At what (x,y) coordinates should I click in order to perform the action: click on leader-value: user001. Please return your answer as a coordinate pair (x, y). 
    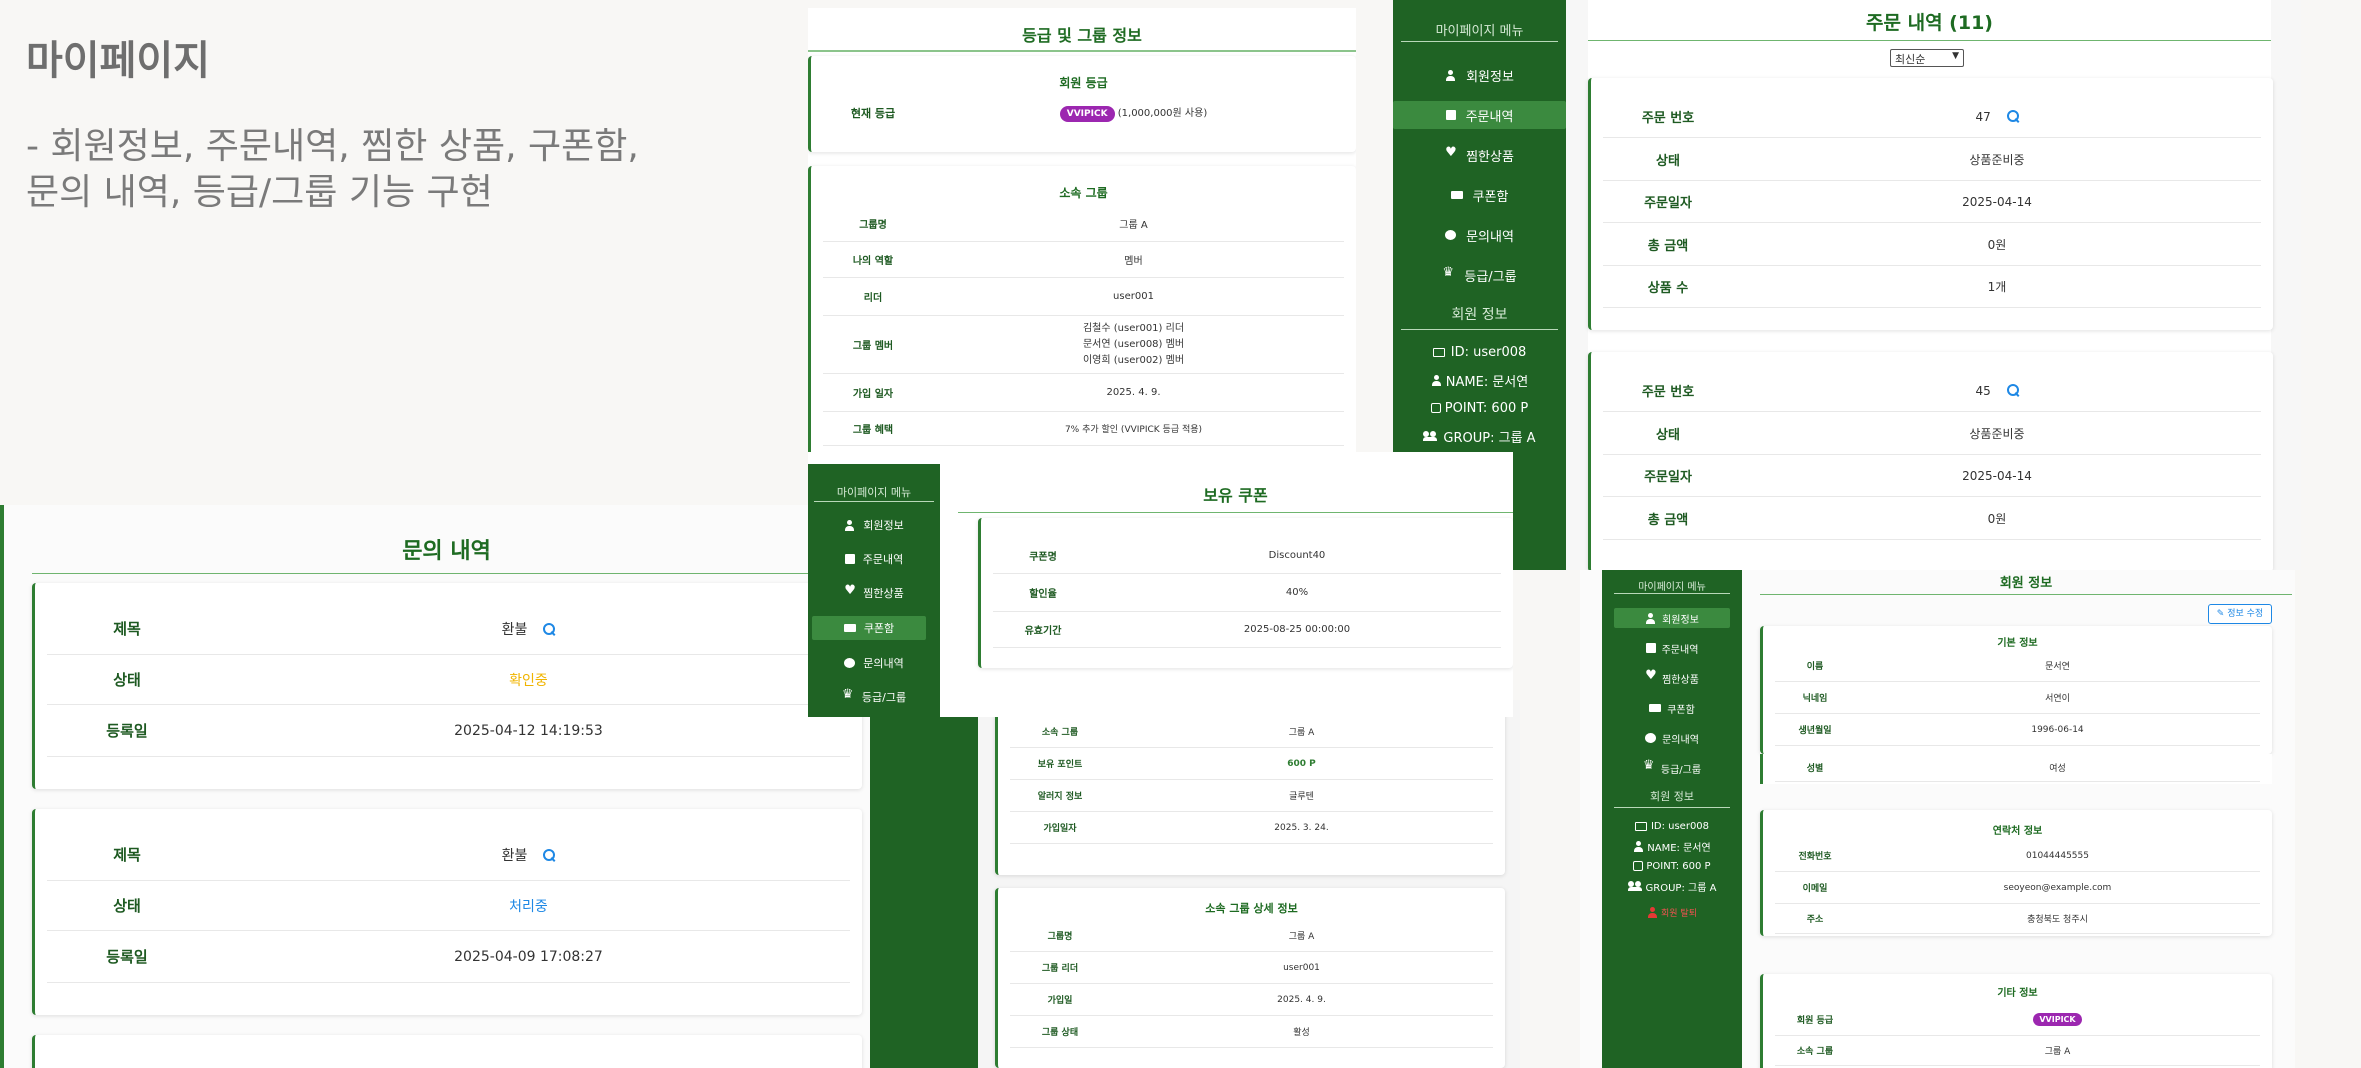
    Looking at the image, I should click on (1133, 296).